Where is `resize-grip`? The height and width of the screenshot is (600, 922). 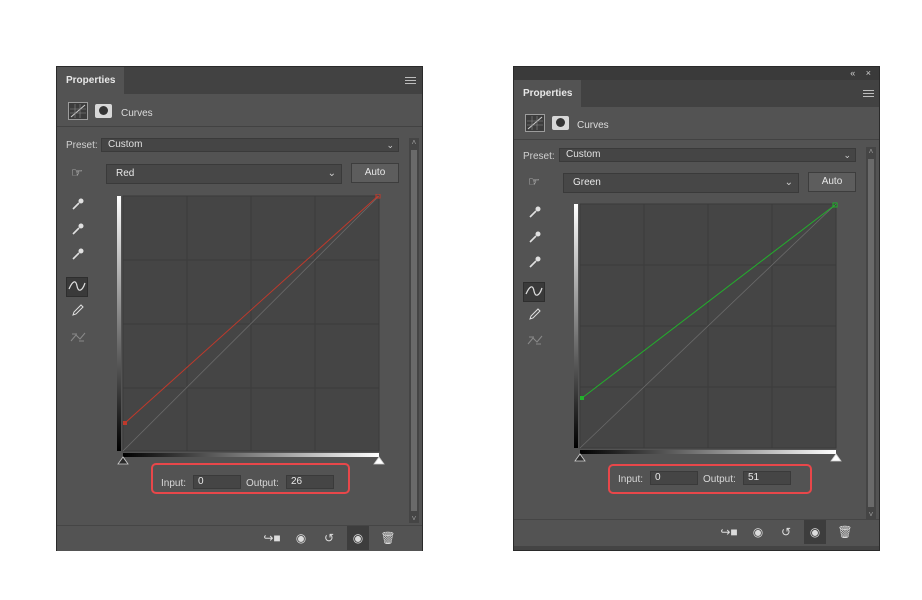 resize-grip is located at coordinates (696, 548).